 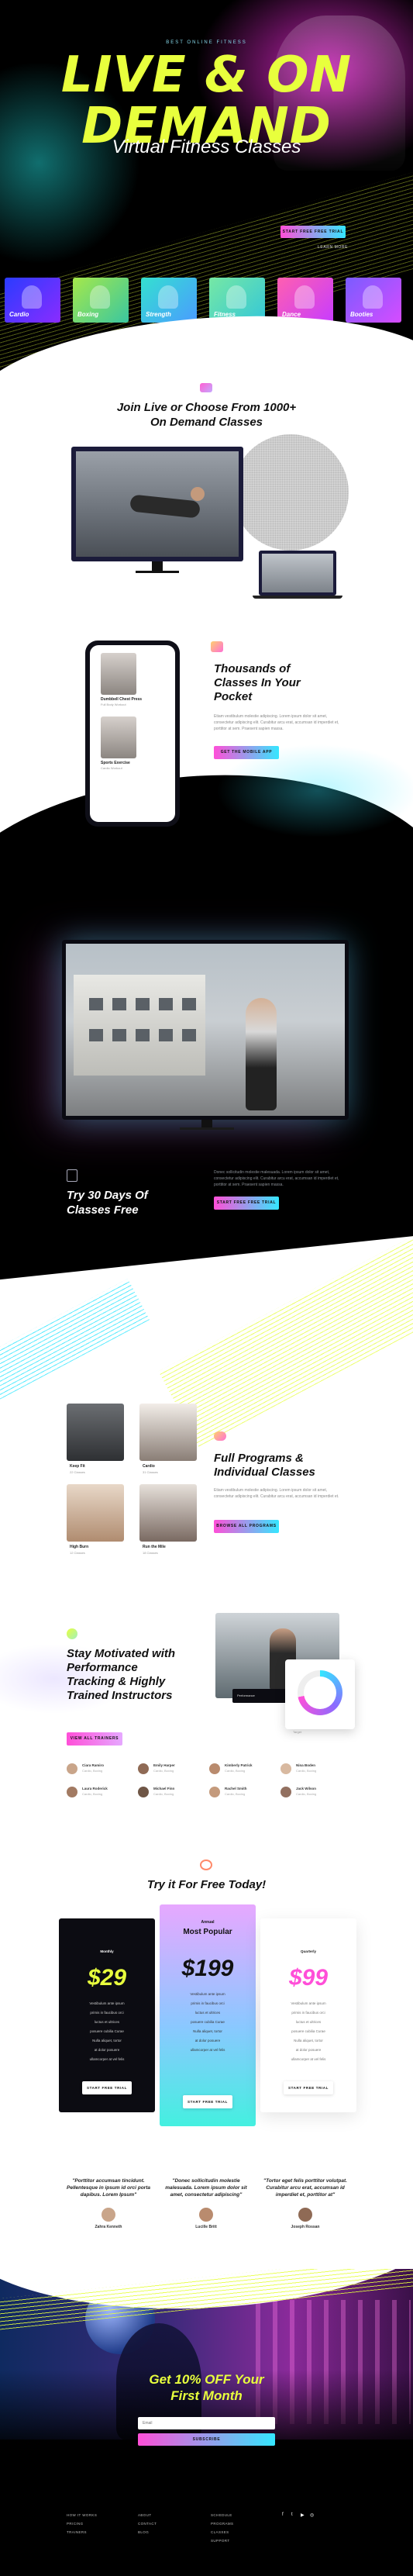 What do you see at coordinates (119, 1004) in the screenshot?
I see `building-window` at bounding box center [119, 1004].